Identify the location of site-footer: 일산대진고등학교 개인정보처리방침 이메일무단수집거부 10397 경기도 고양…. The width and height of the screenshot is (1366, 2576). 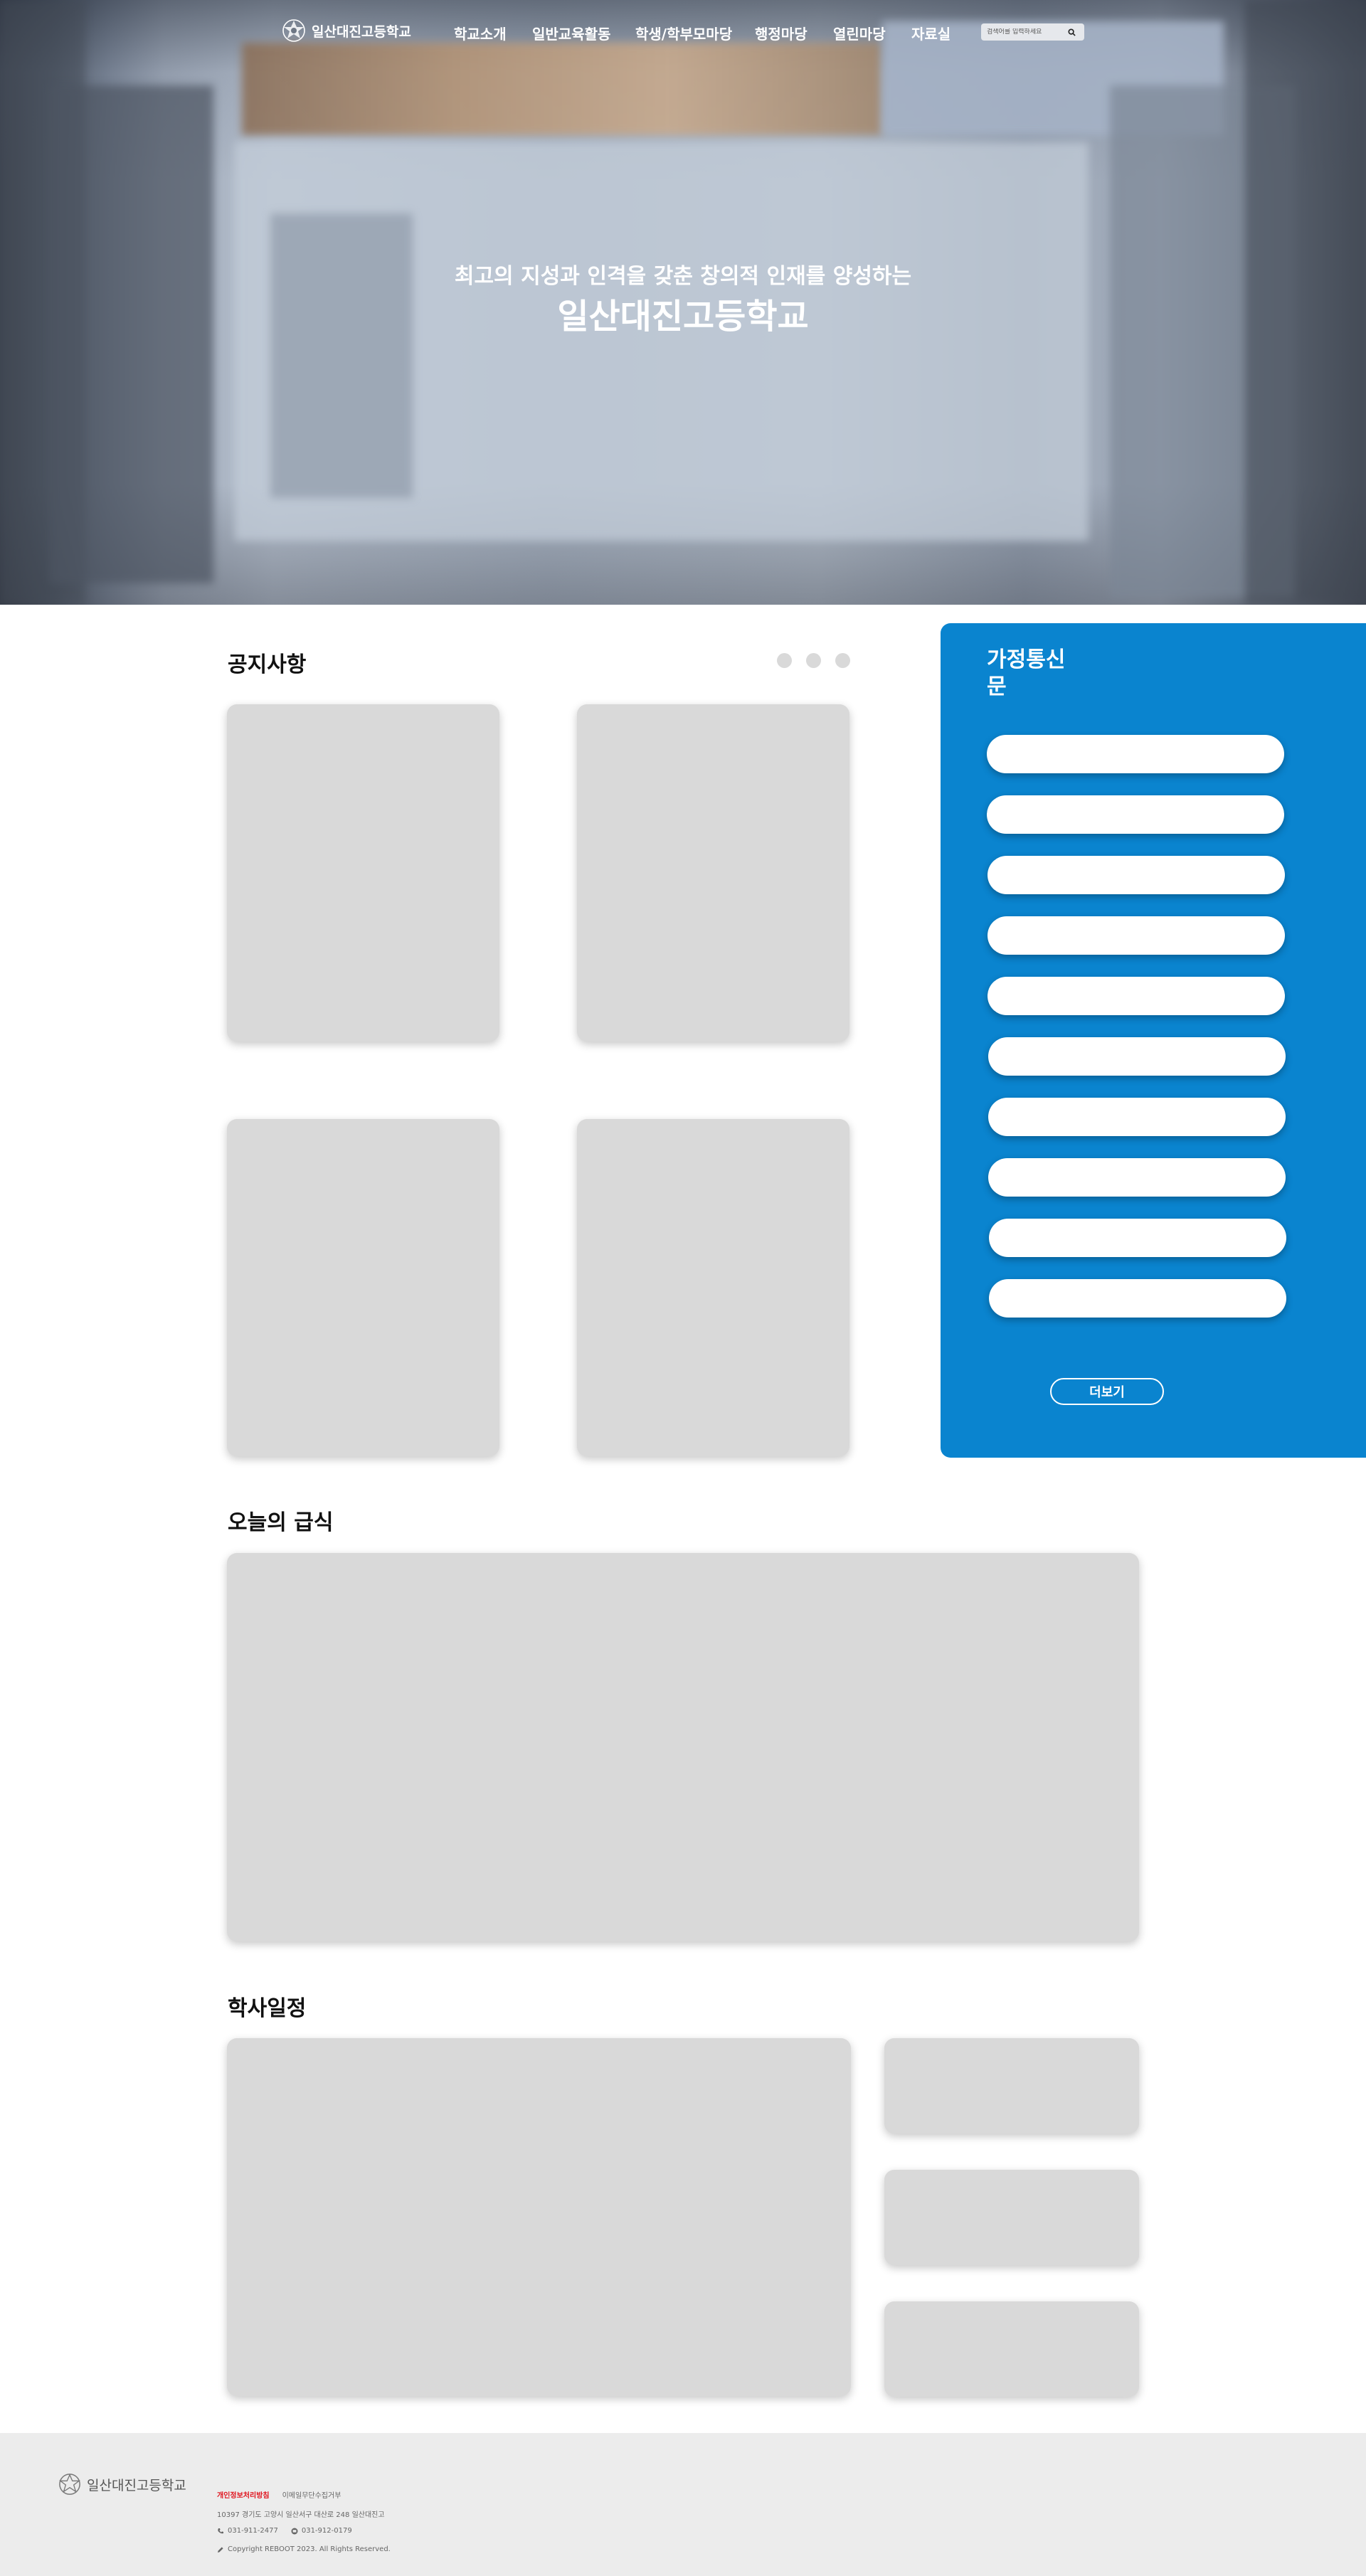
(683, 2504).